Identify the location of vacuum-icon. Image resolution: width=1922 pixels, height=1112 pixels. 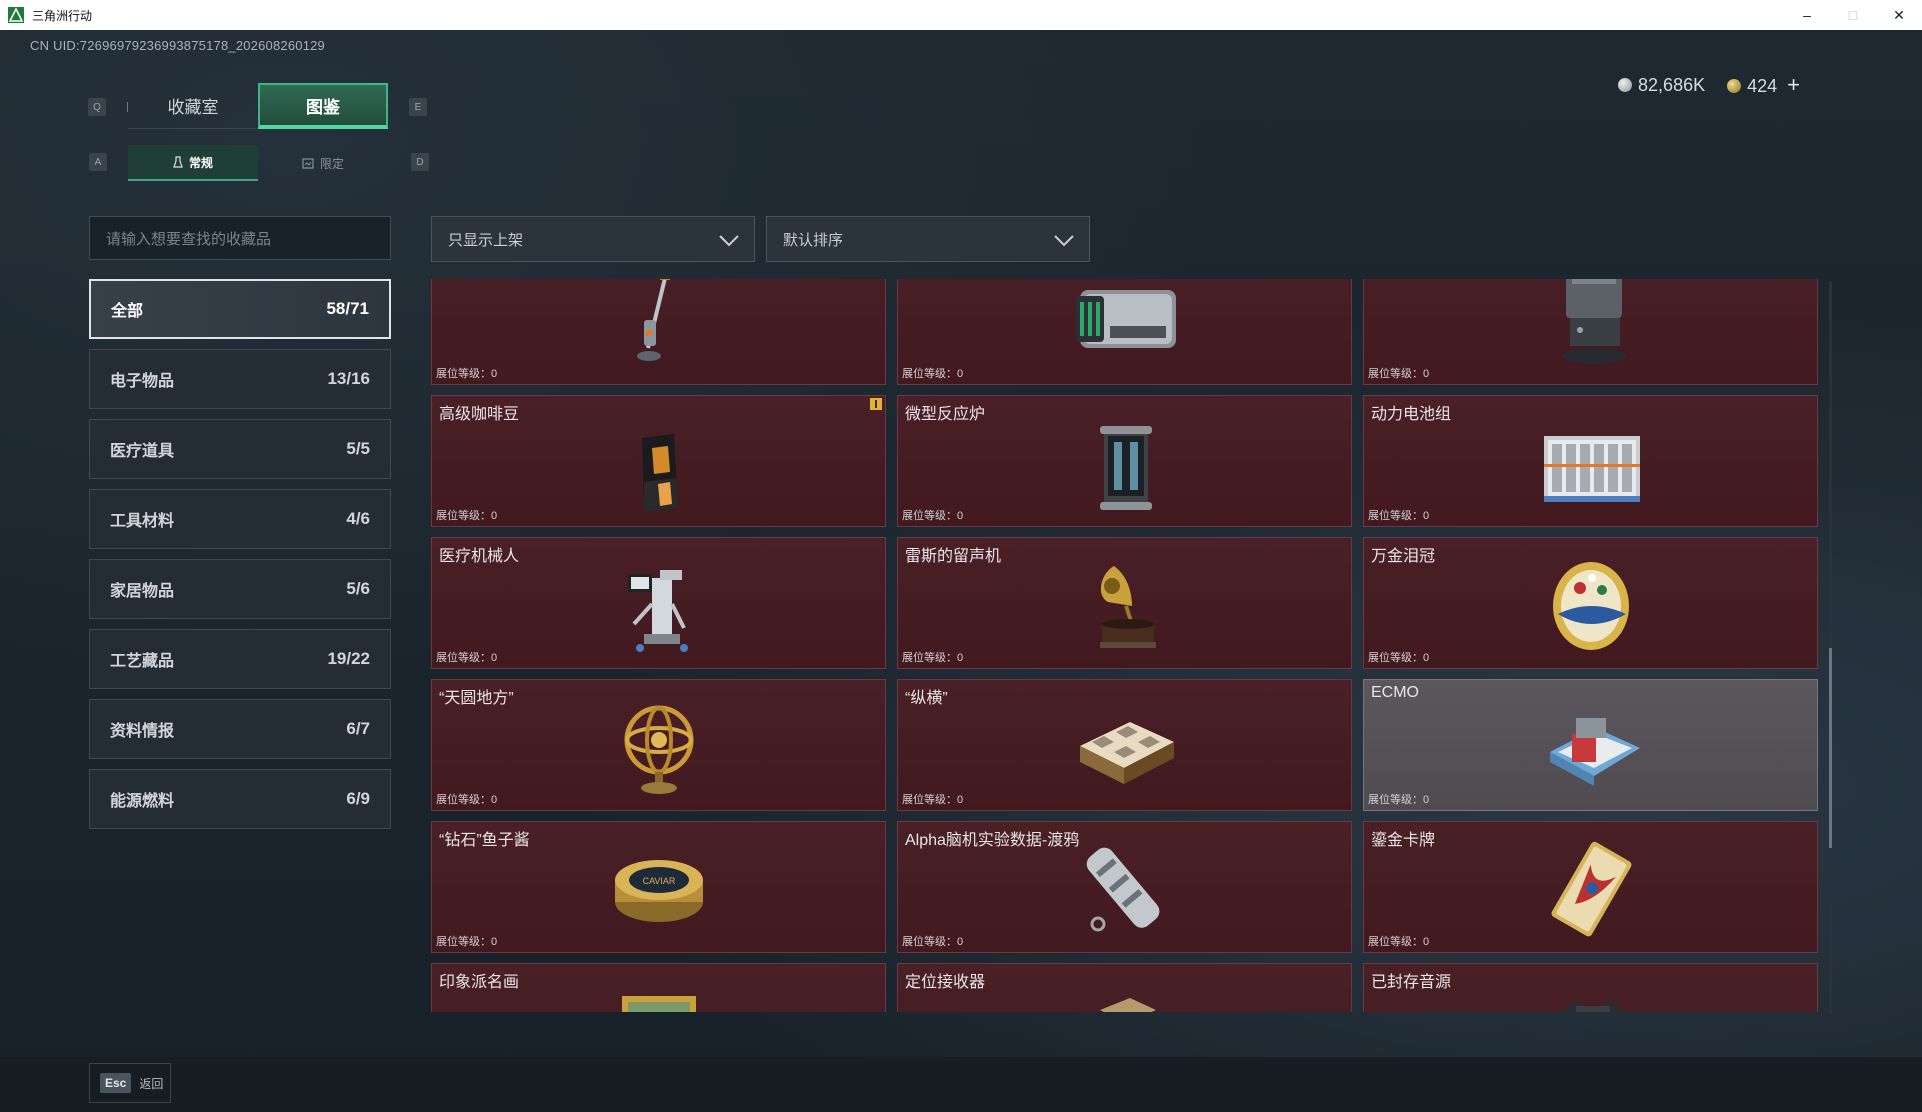
(653, 320).